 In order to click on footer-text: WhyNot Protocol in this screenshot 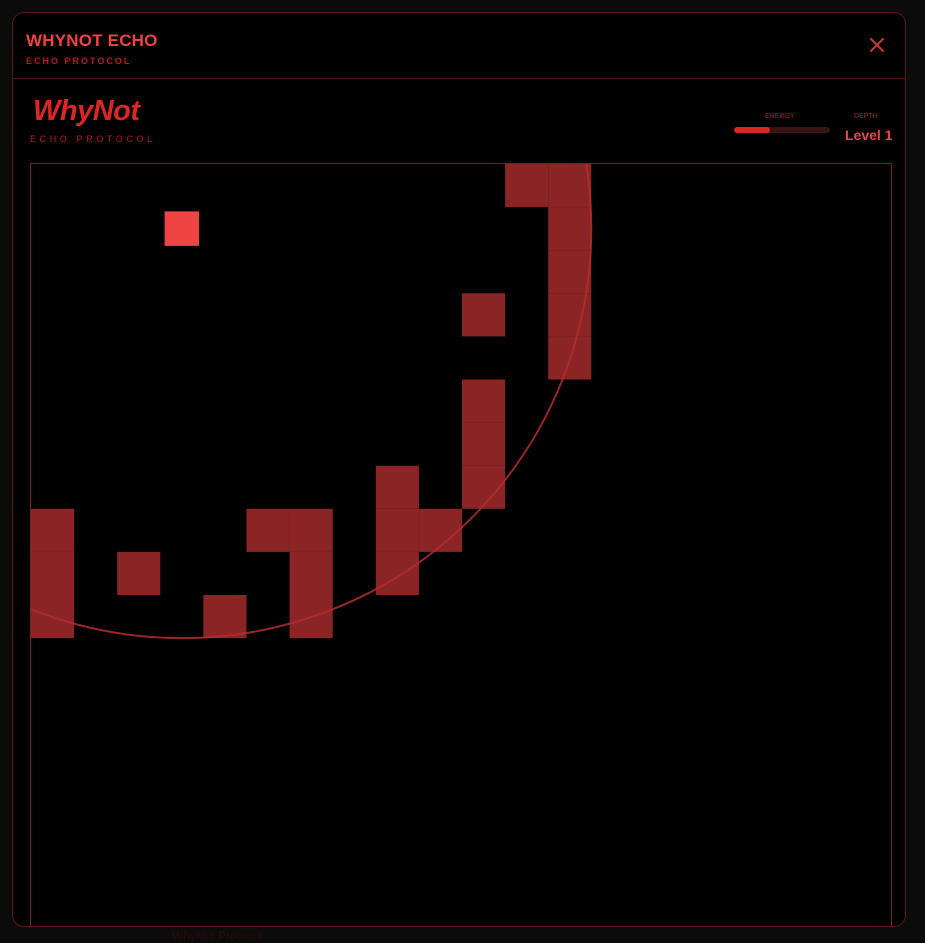, I will do `click(217, 936)`.